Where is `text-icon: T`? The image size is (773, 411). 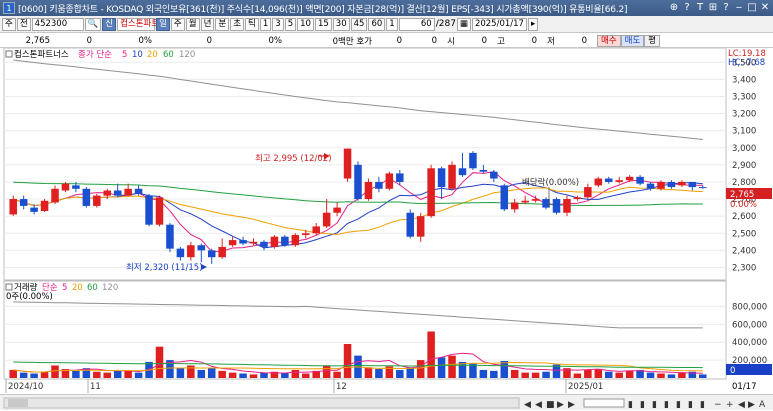
text-icon: T is located at coordinates (700, 7).